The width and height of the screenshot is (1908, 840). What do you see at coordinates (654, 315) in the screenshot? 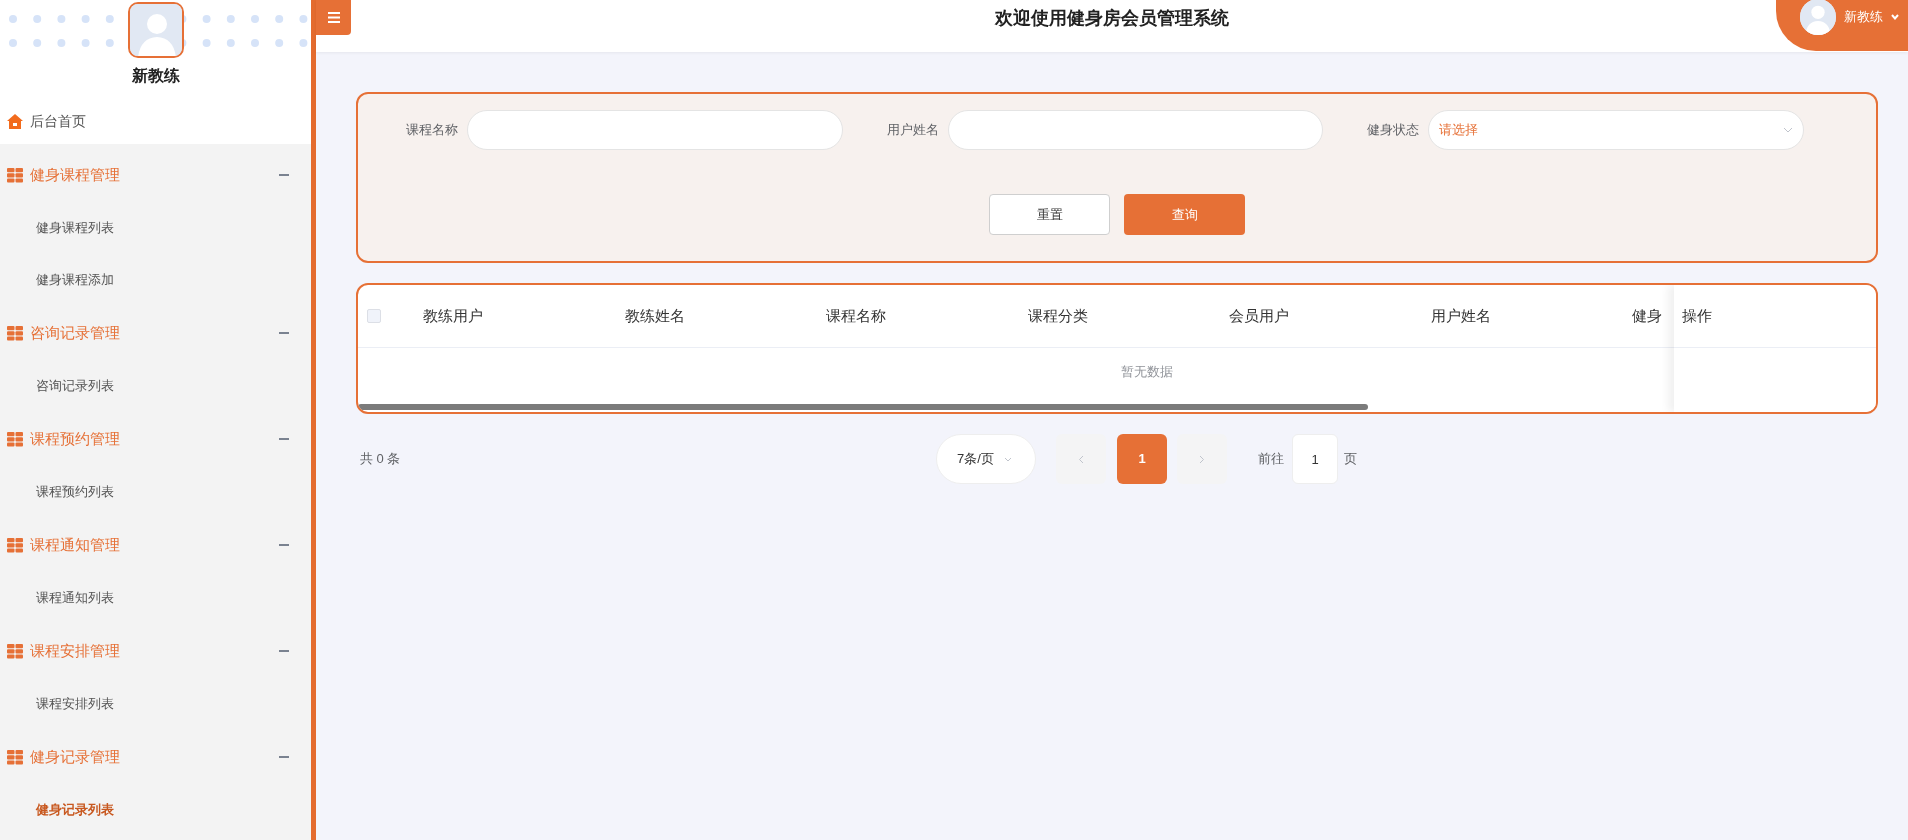
I see `column-header: 教练姓名` at bounding box center [654, 315].